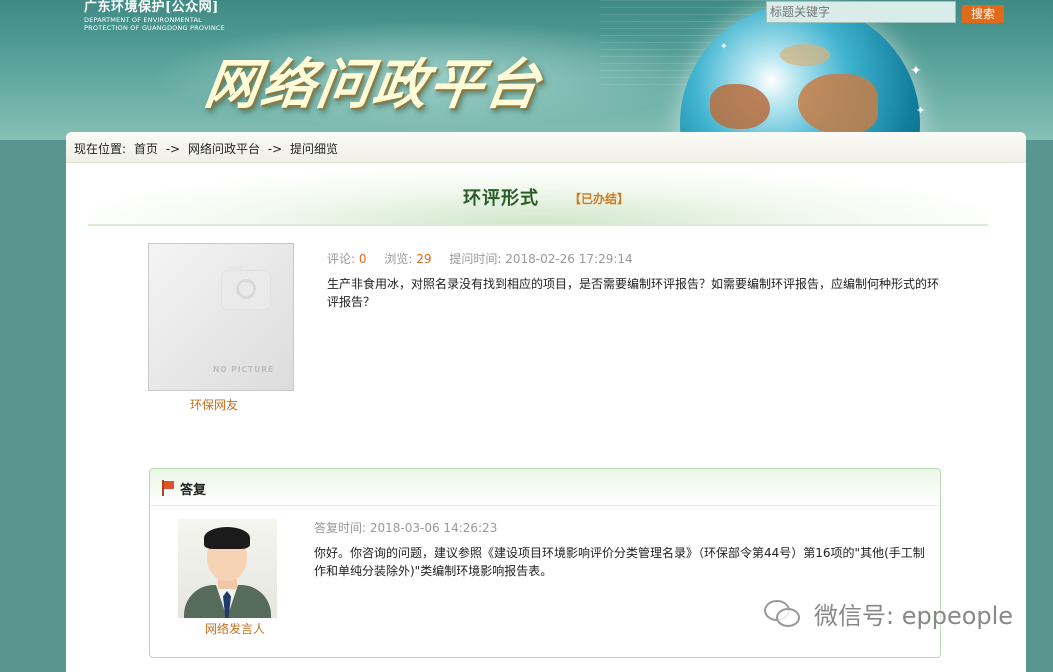 This screenshot has width=1053, height=672. What do you see at coordinates (143, 20) in the screenshot?
I see `logo-dept-en-line1: DEPARTMENT OF ENVIRONMENTAL` at bounding box center [143, 20].